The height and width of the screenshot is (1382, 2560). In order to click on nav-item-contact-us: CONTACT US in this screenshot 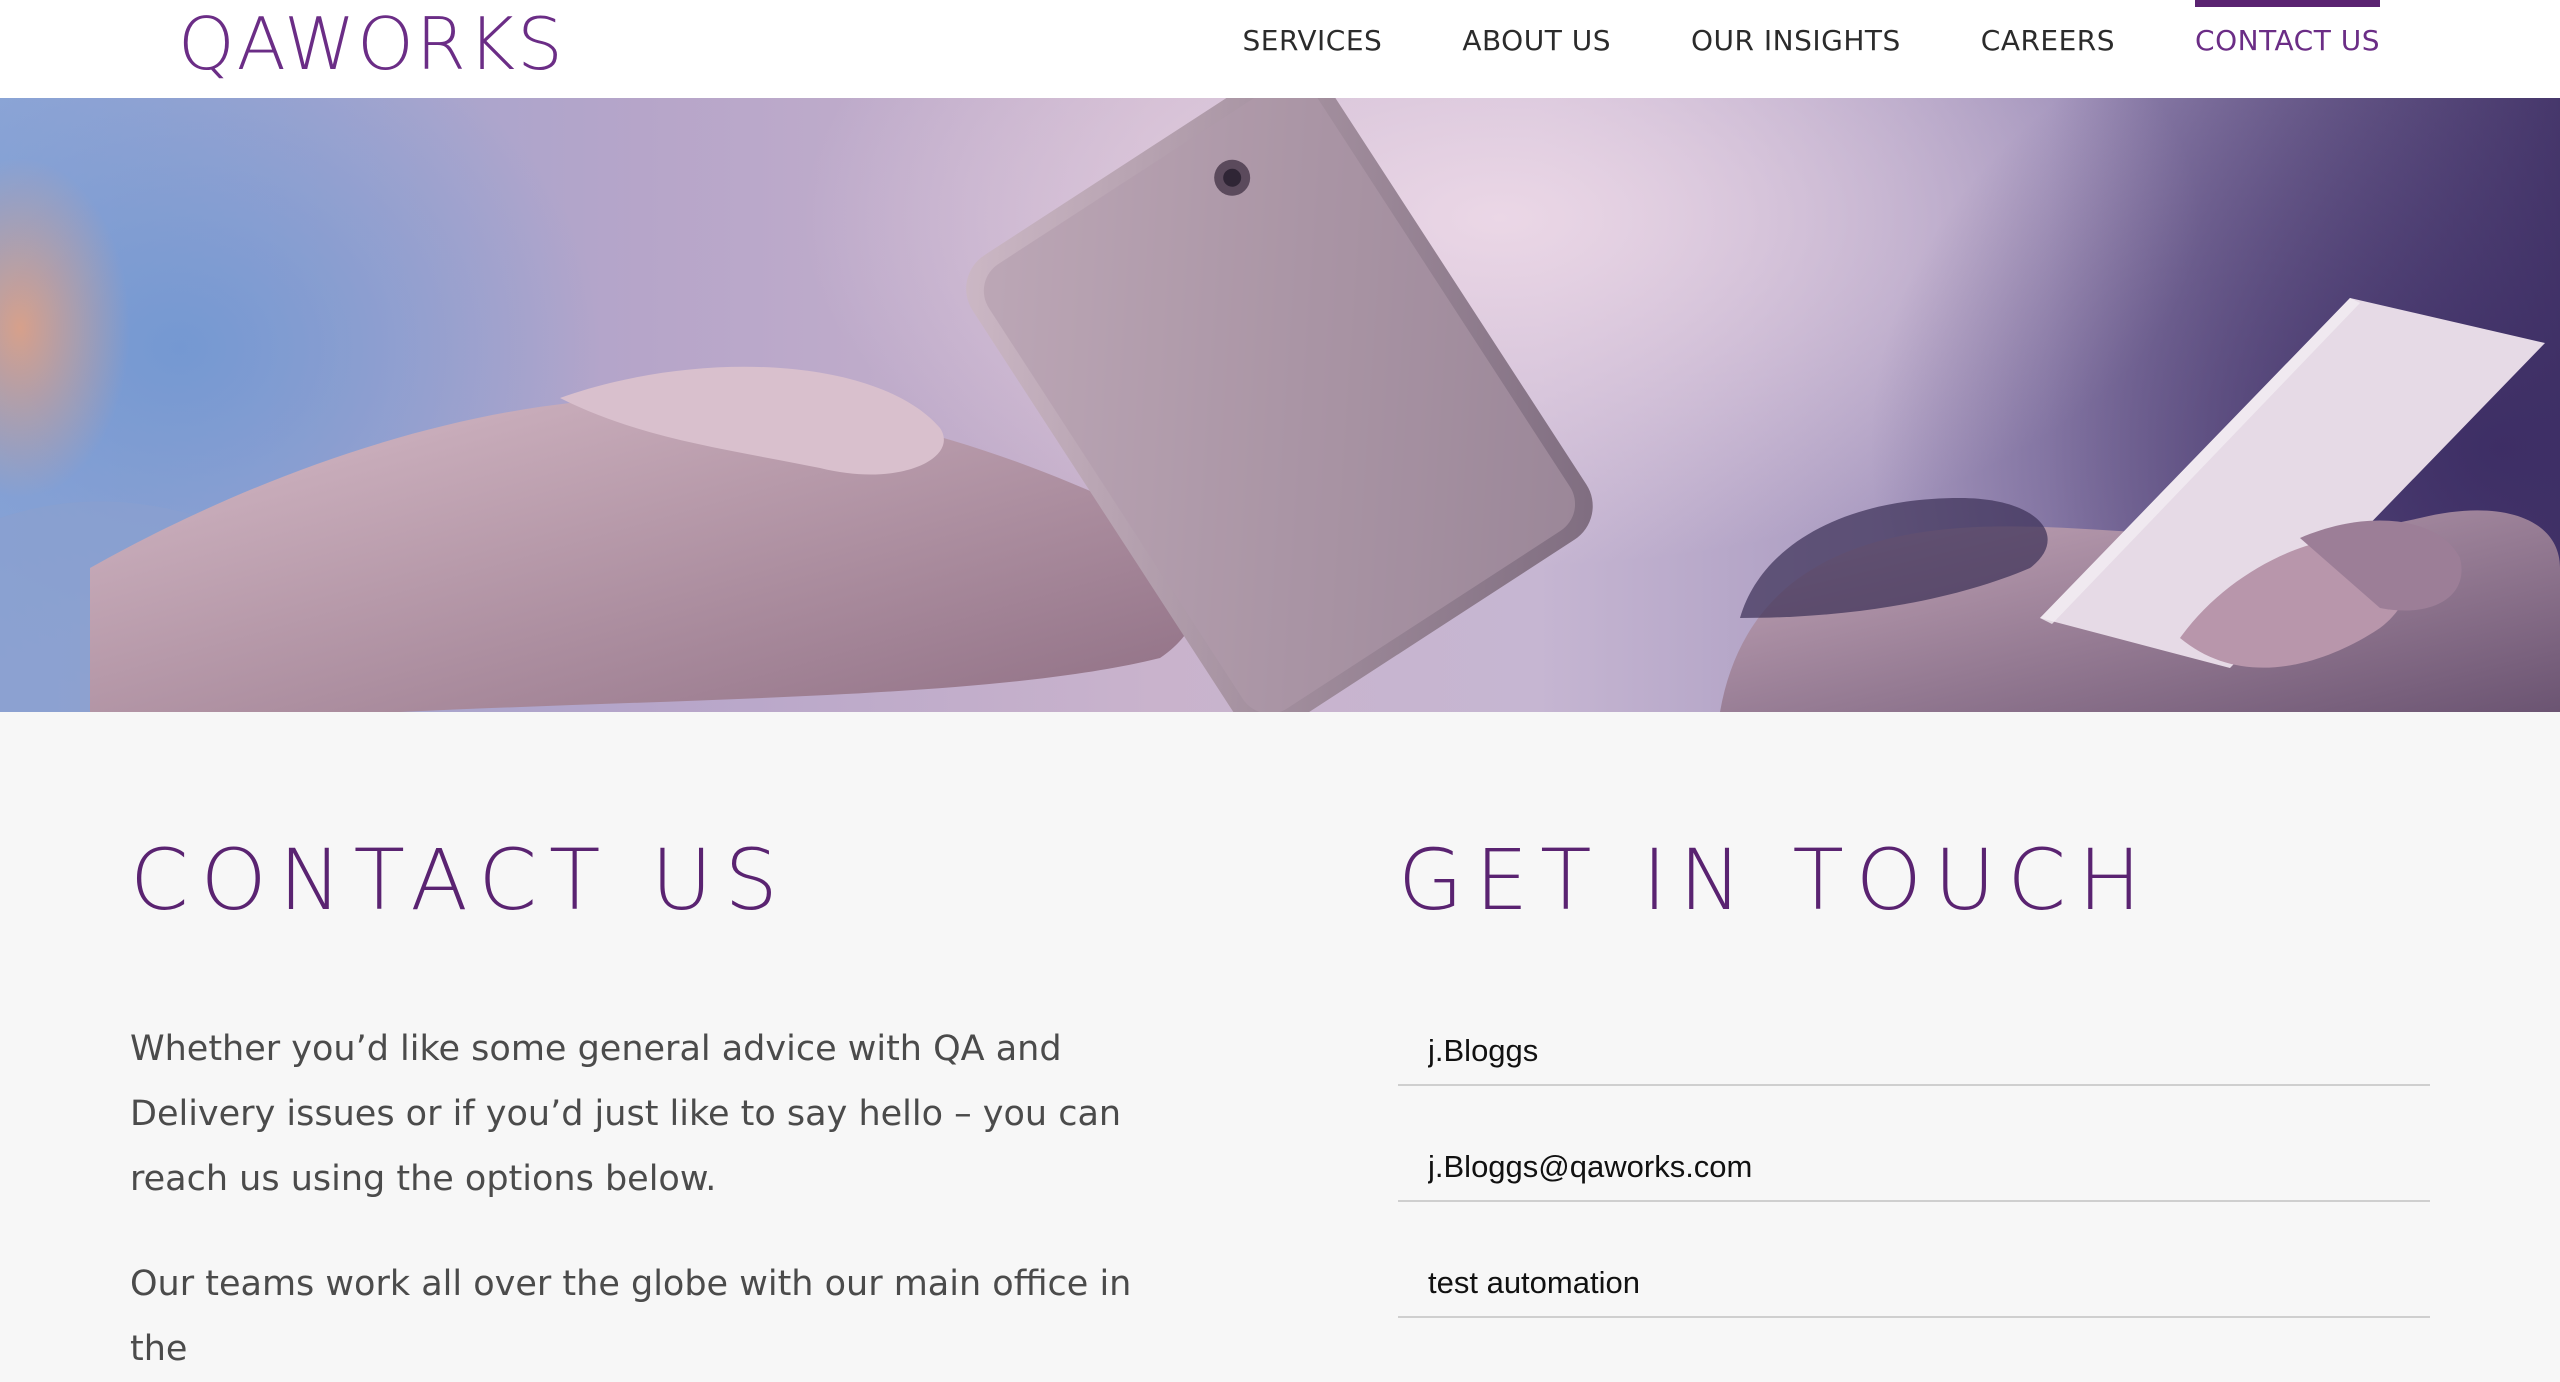, I will do `click(2287, 49)`.